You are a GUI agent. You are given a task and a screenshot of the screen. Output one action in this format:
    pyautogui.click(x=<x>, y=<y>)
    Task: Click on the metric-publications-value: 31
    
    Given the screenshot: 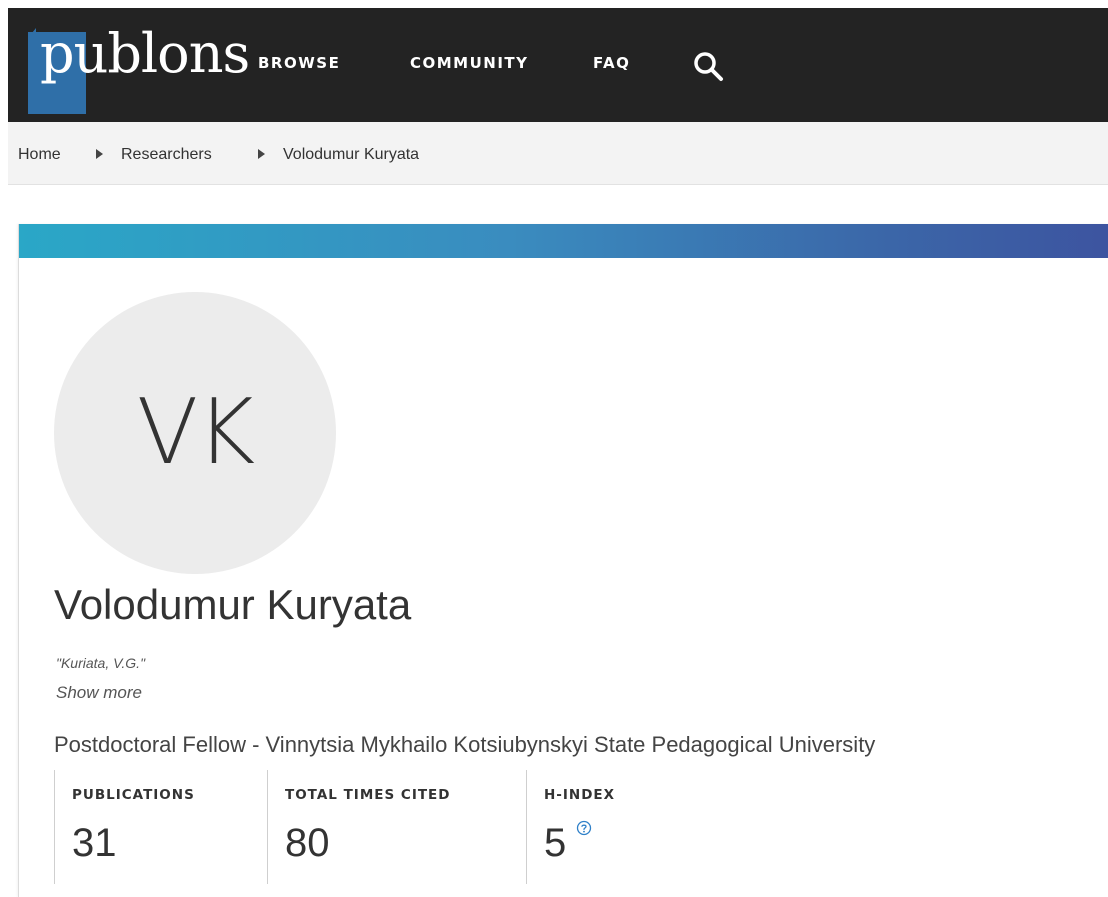 What is the action you would take?
    pyautogui.click(x=94, y=843)
    